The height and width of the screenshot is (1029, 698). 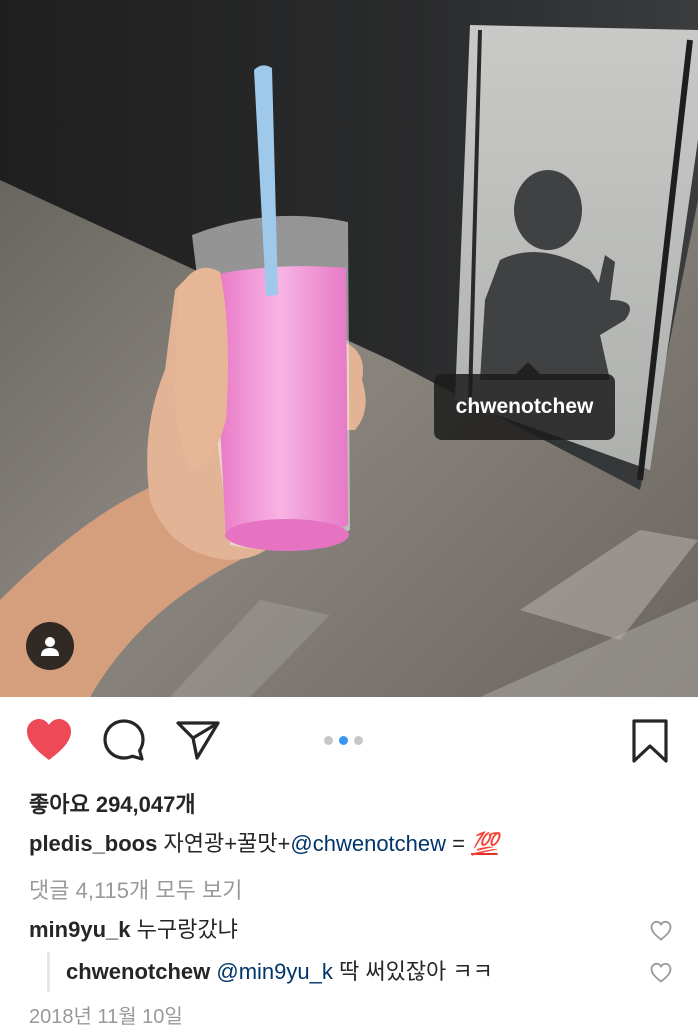 I want to click on comment-button, so click(x=124, y=740).